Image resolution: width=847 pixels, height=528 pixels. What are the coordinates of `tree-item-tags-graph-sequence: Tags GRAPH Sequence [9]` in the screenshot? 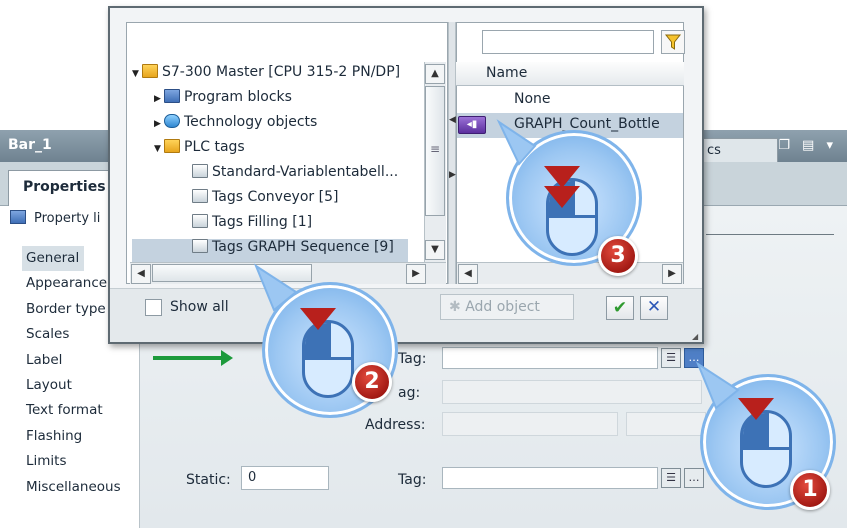 It's located at (270, 251).